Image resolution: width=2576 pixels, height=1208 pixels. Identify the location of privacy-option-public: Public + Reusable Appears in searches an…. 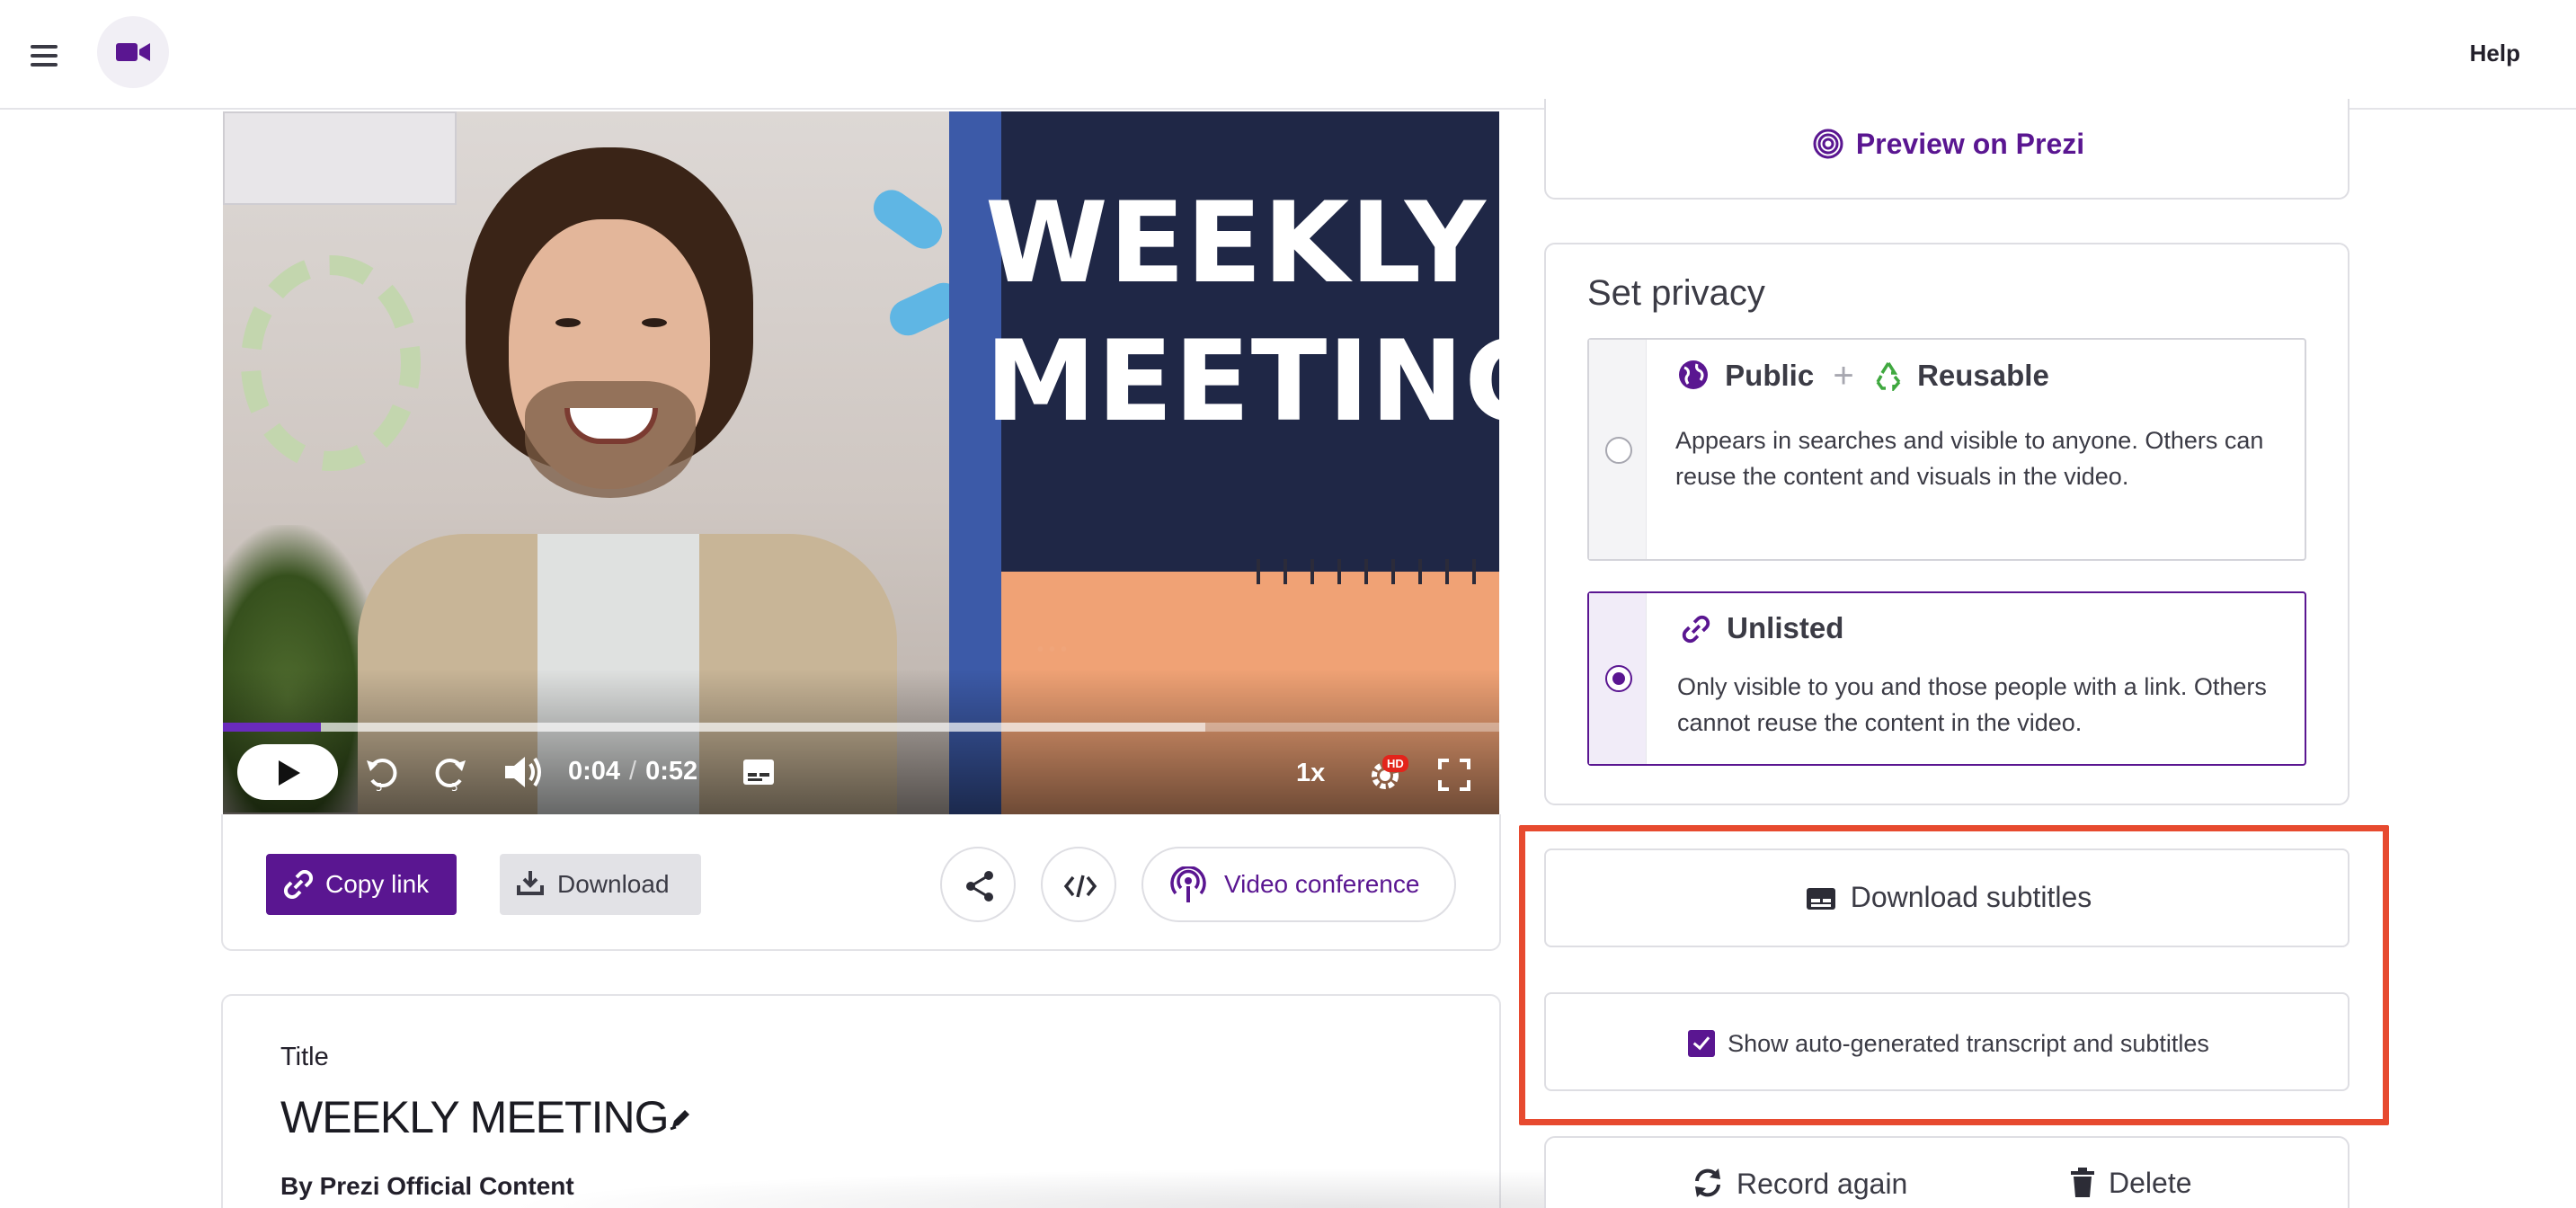
(1946, 449).